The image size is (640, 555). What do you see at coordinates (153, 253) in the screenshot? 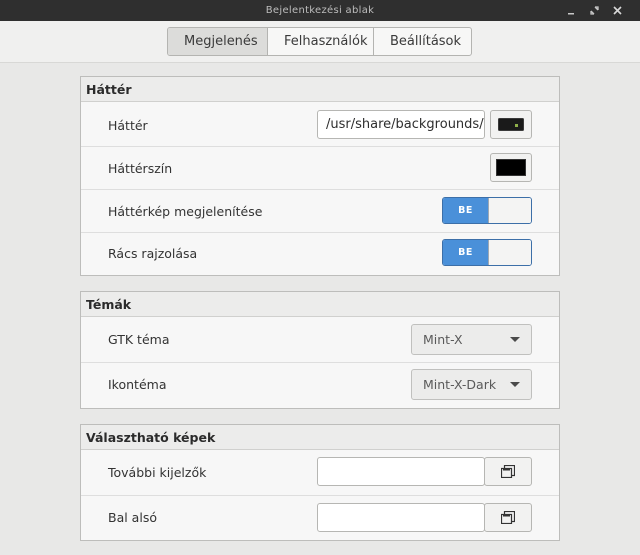
I see `draw-grid-label: Rács rajzolása` at bounding box center [153, 253].